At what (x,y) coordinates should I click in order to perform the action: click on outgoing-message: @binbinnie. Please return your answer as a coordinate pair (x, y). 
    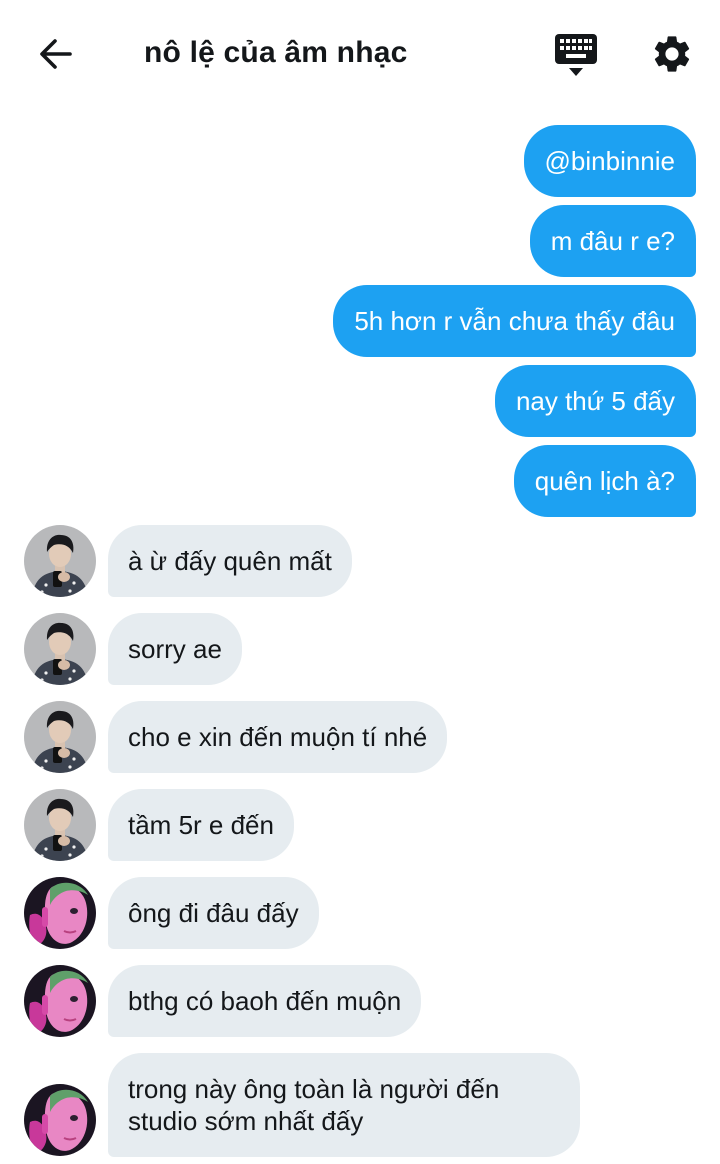
    Looking at the image, I should click on (609, 161).